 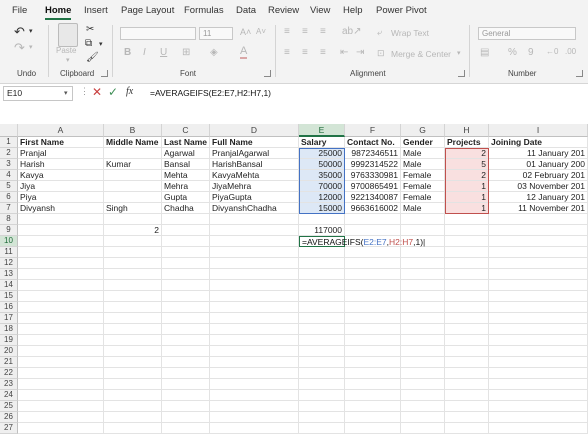 I want to click on cell-b22, so click(x=133, y=373).